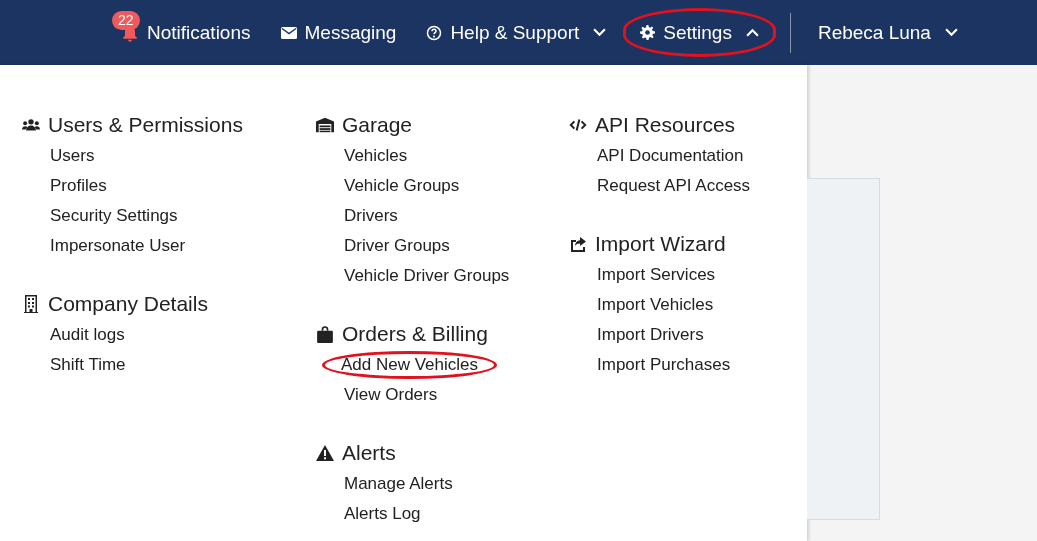 The image size is (1037, 541). Describe the element at coordinates (118, 246) in the screenshot. I see `menu-link: Impersonate User` at that location.